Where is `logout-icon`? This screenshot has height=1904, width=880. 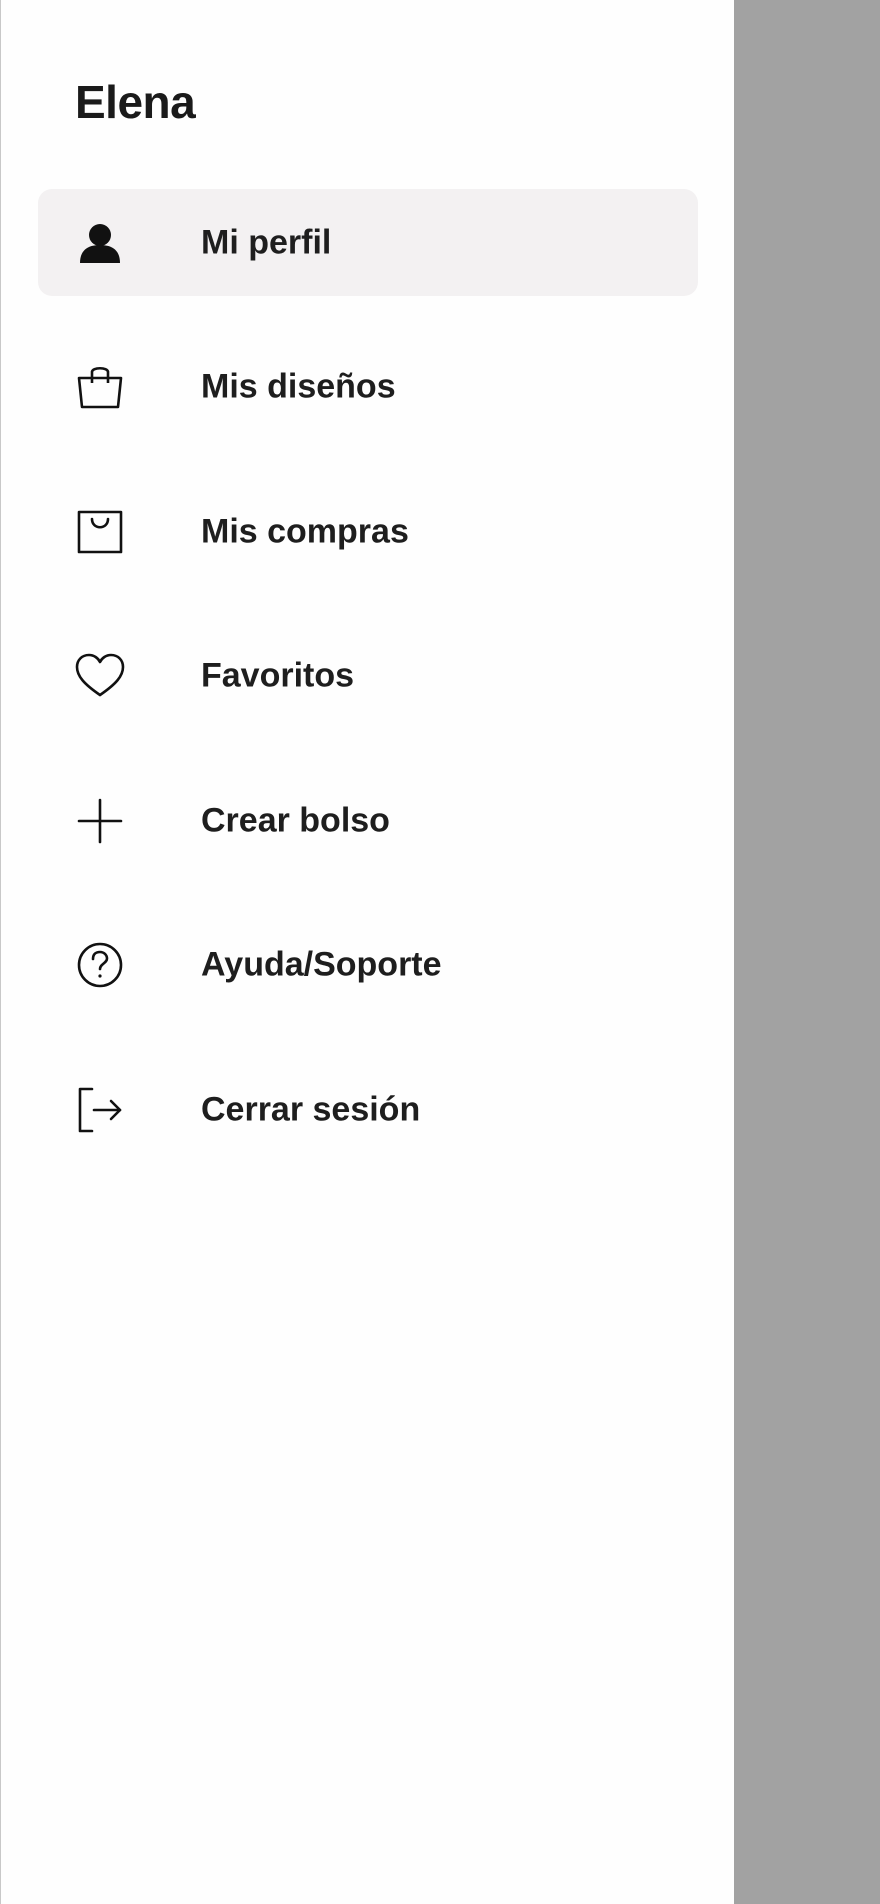 logout-icon is located at coordinates (100, 1110).